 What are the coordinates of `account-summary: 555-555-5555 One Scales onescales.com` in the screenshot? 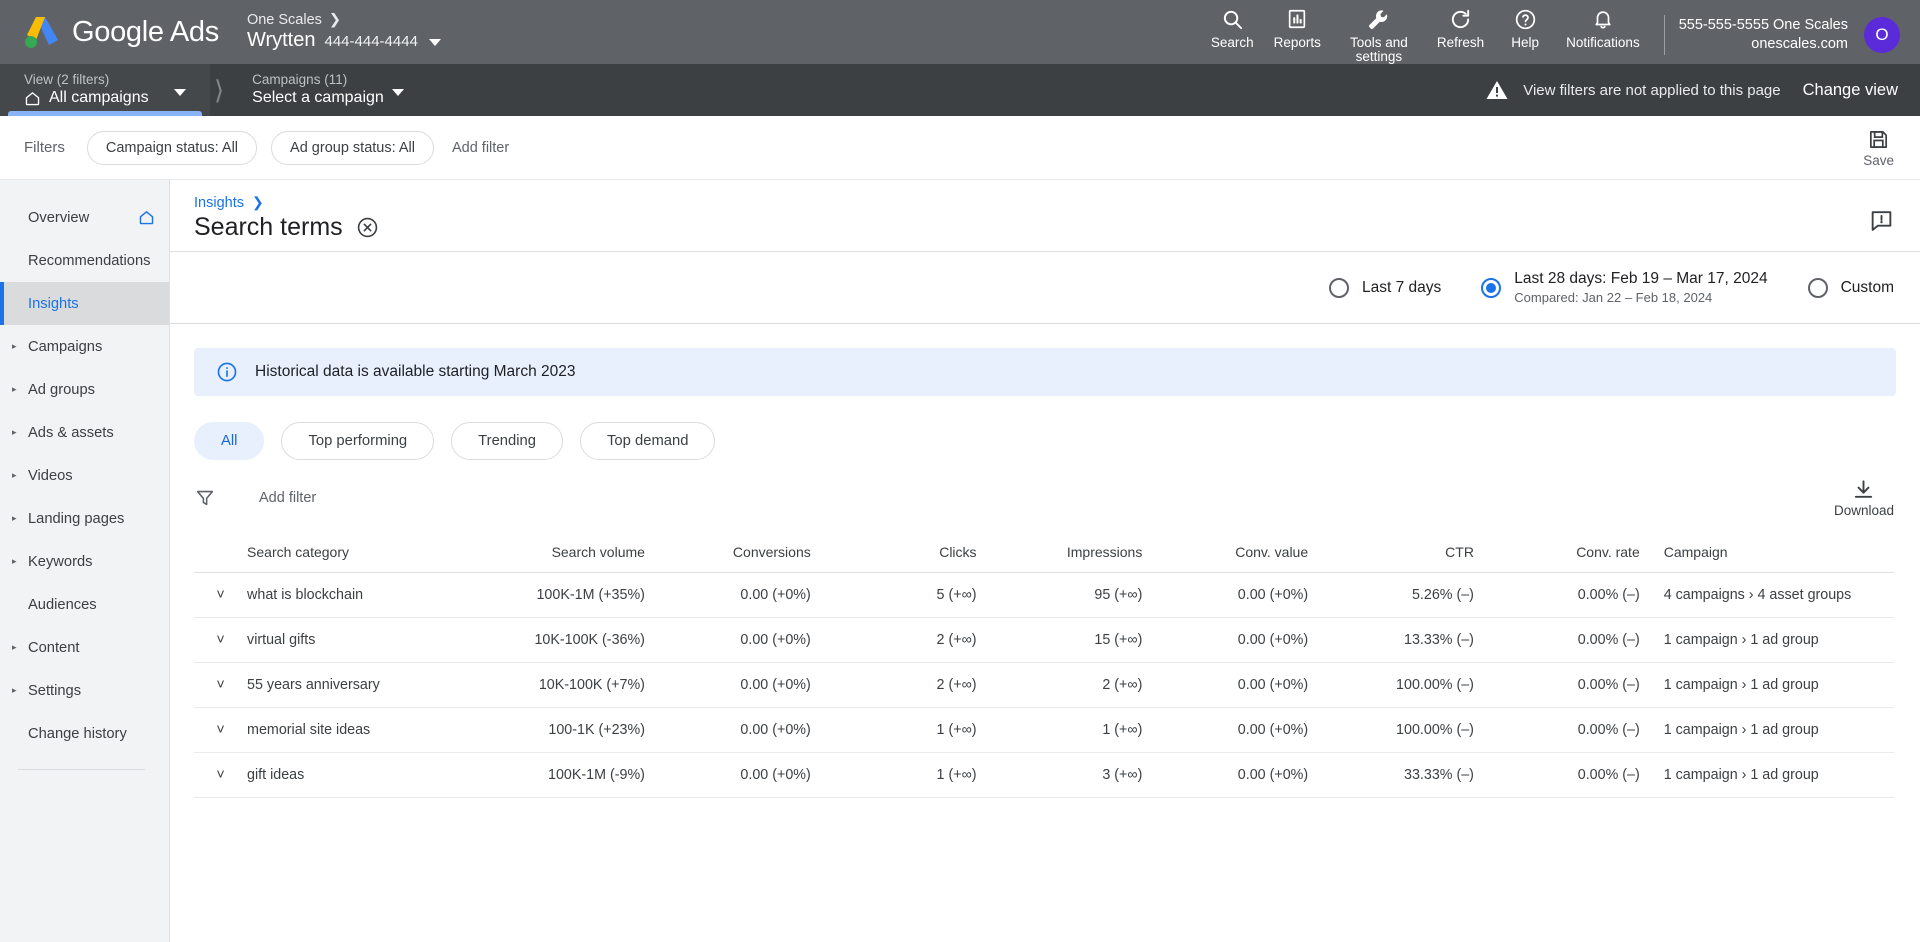 It's located at (1763, 35).